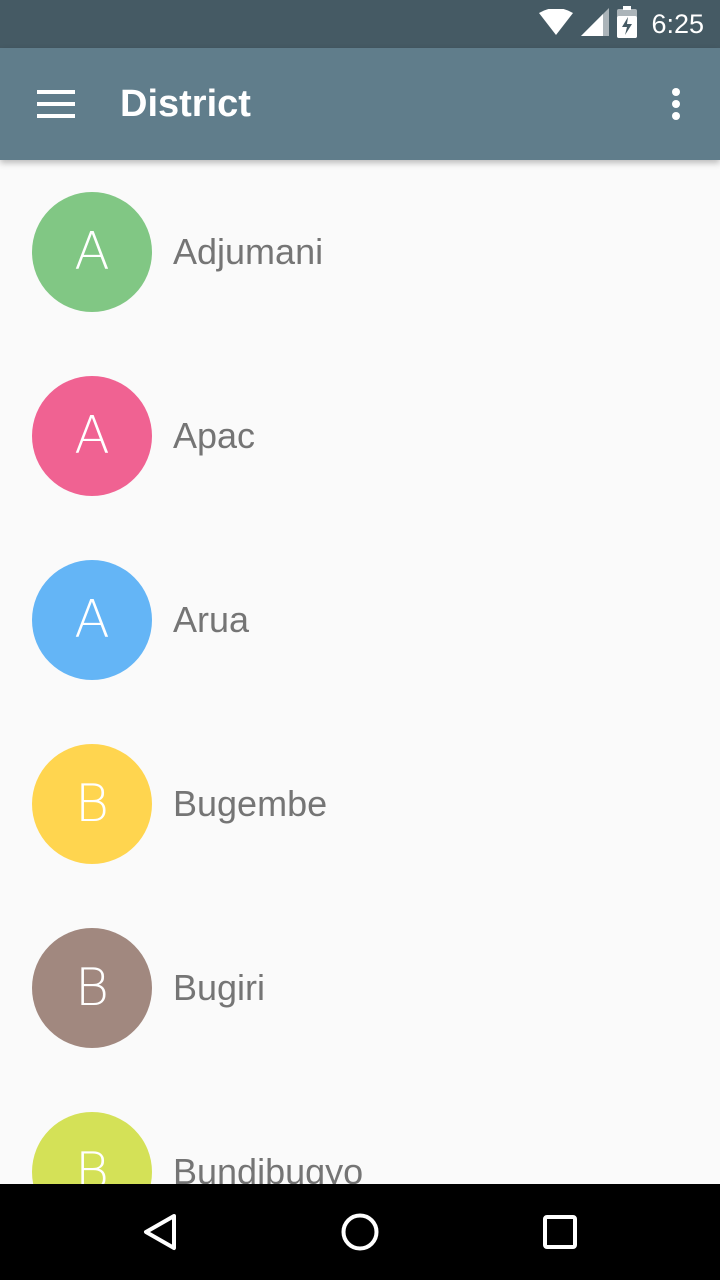 Image resolution: width=720 pixels, height=1280 pixels. I want to click on district-item: A Adjumani, so click(360, 252).